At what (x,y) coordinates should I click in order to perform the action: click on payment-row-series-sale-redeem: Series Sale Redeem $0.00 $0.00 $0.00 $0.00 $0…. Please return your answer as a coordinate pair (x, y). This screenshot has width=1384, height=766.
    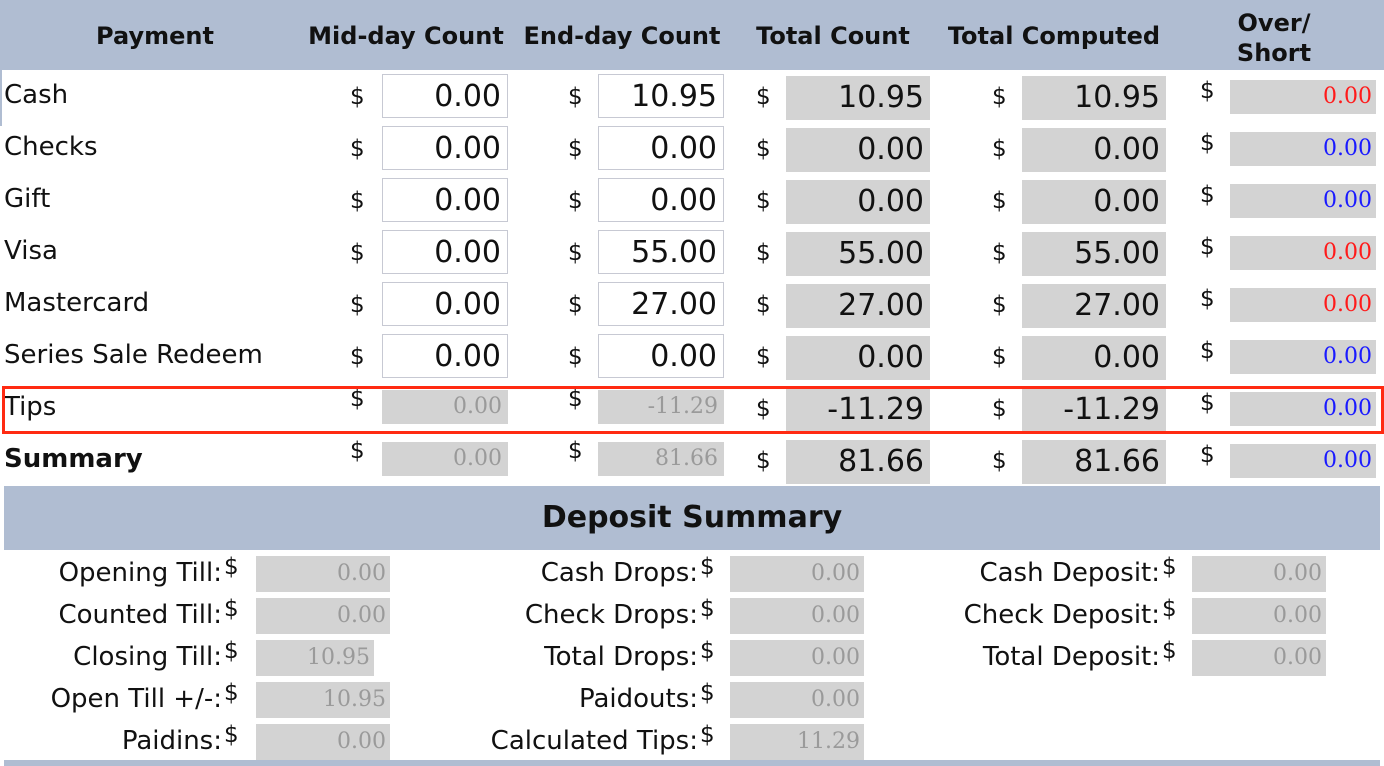
    Looking at the image, I should click on (692, 356).